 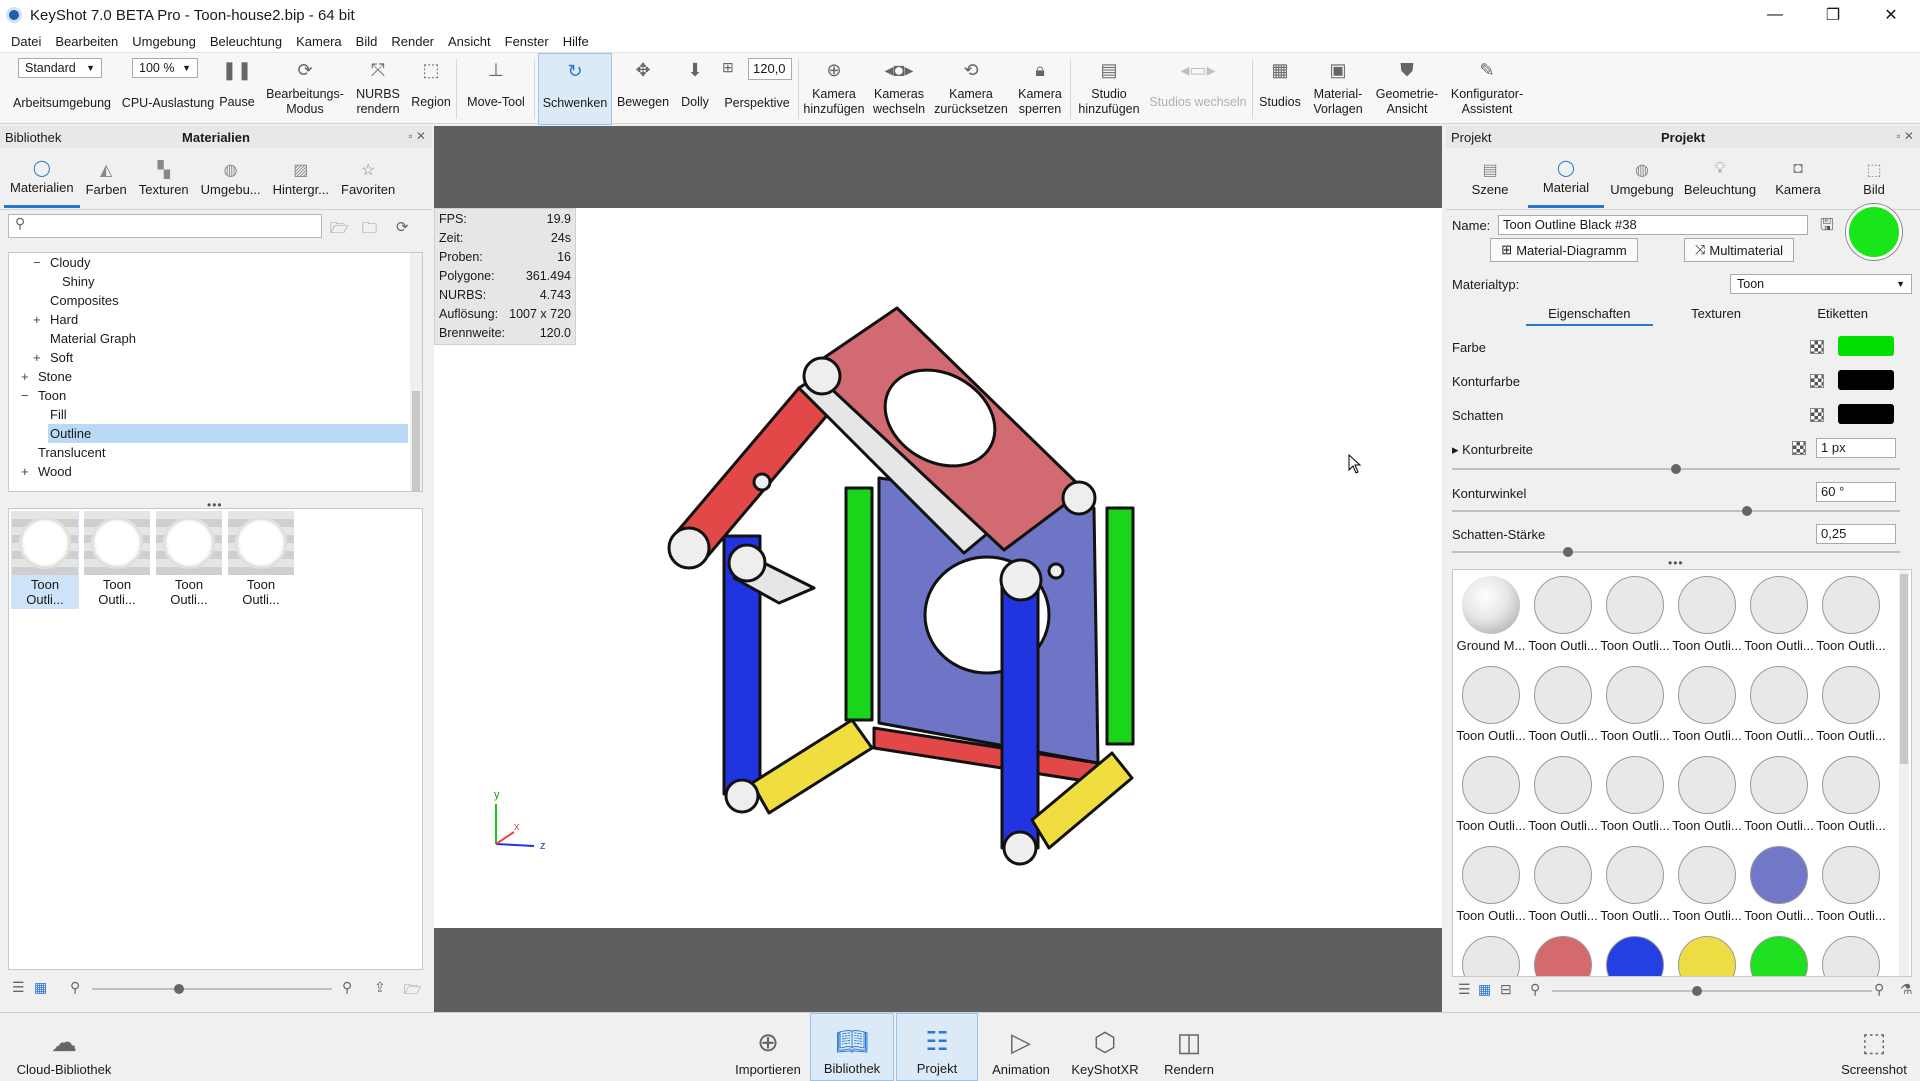 I want to click on tree-scrollbar, so click(x=416, y=372).